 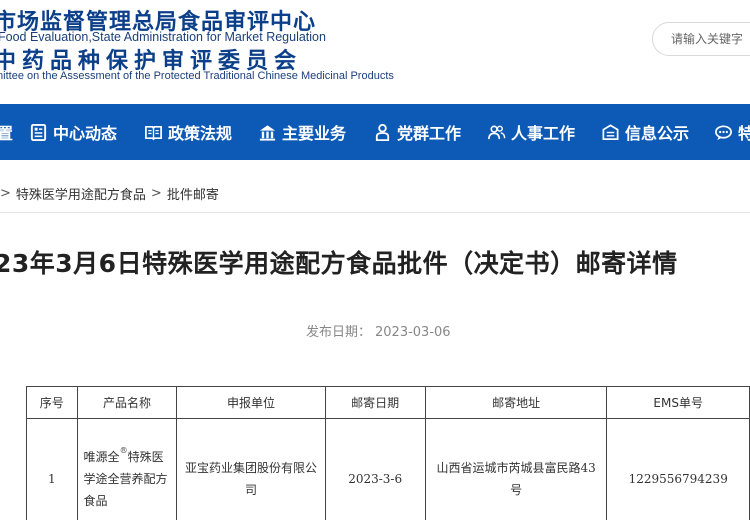 What do you see at coordinates (193, 193) in the screenshot?
I see `breadcrumb-link-mailing: 批件邮寄` at bounding box center [193, 193].